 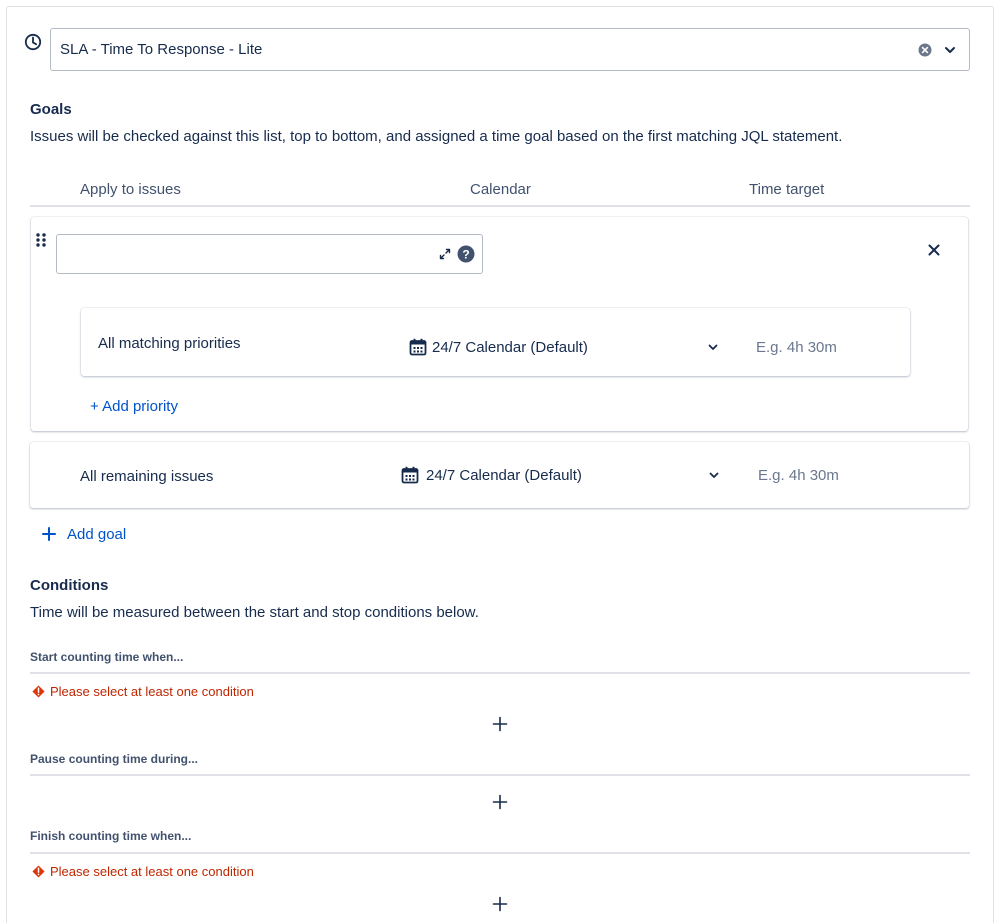 I want to click on pause-divider, so click(x=500, y=775).